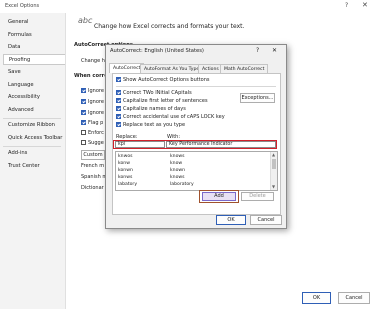 The width and height of the screenshot is (375, 309). I want to click on bg-option-4: Flag p, so click(96, 123).